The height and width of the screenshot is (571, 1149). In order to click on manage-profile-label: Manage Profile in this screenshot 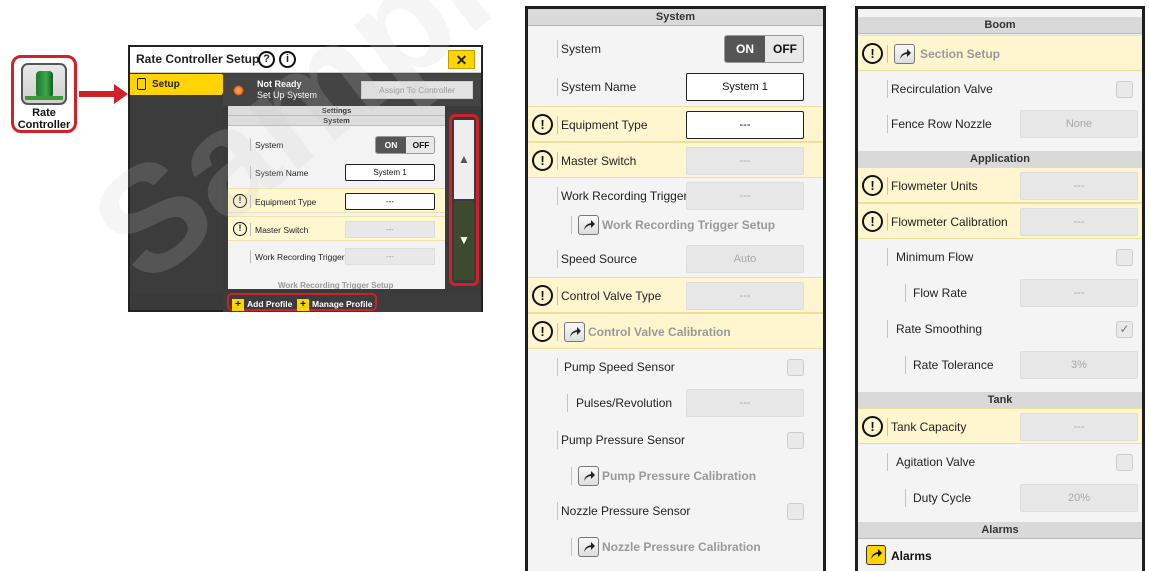, I will do `click(342, 304)`.